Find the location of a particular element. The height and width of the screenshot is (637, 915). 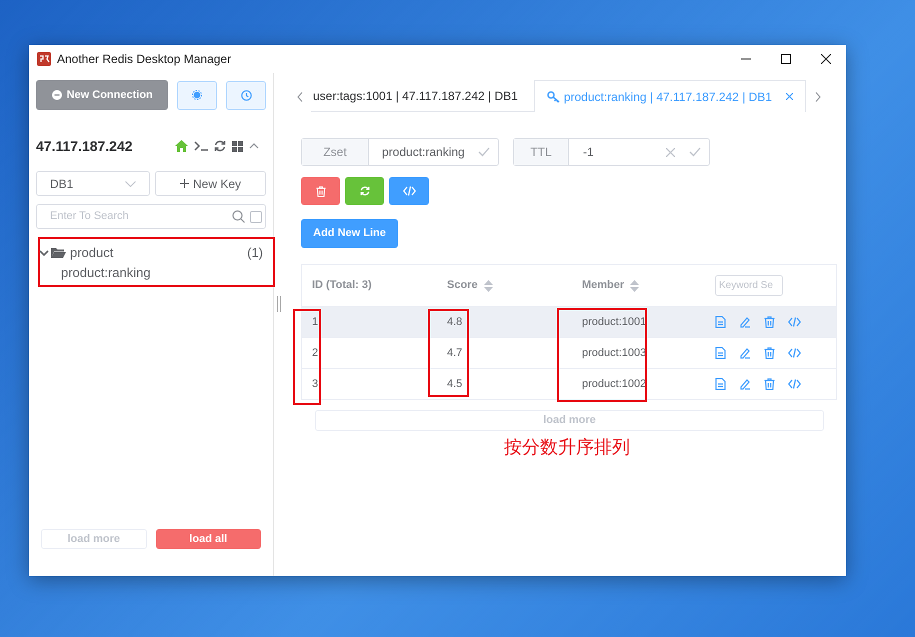

connection-name: 47.117.187.242 is located at coordinates (84, 146).